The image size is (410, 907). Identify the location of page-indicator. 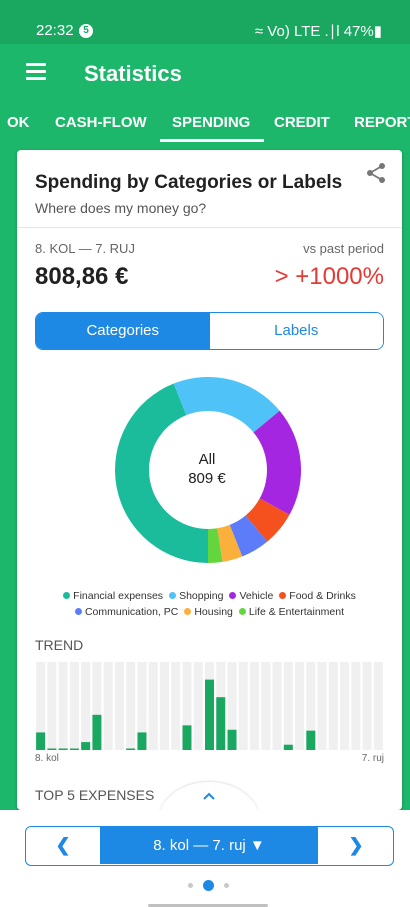
(210, 886).